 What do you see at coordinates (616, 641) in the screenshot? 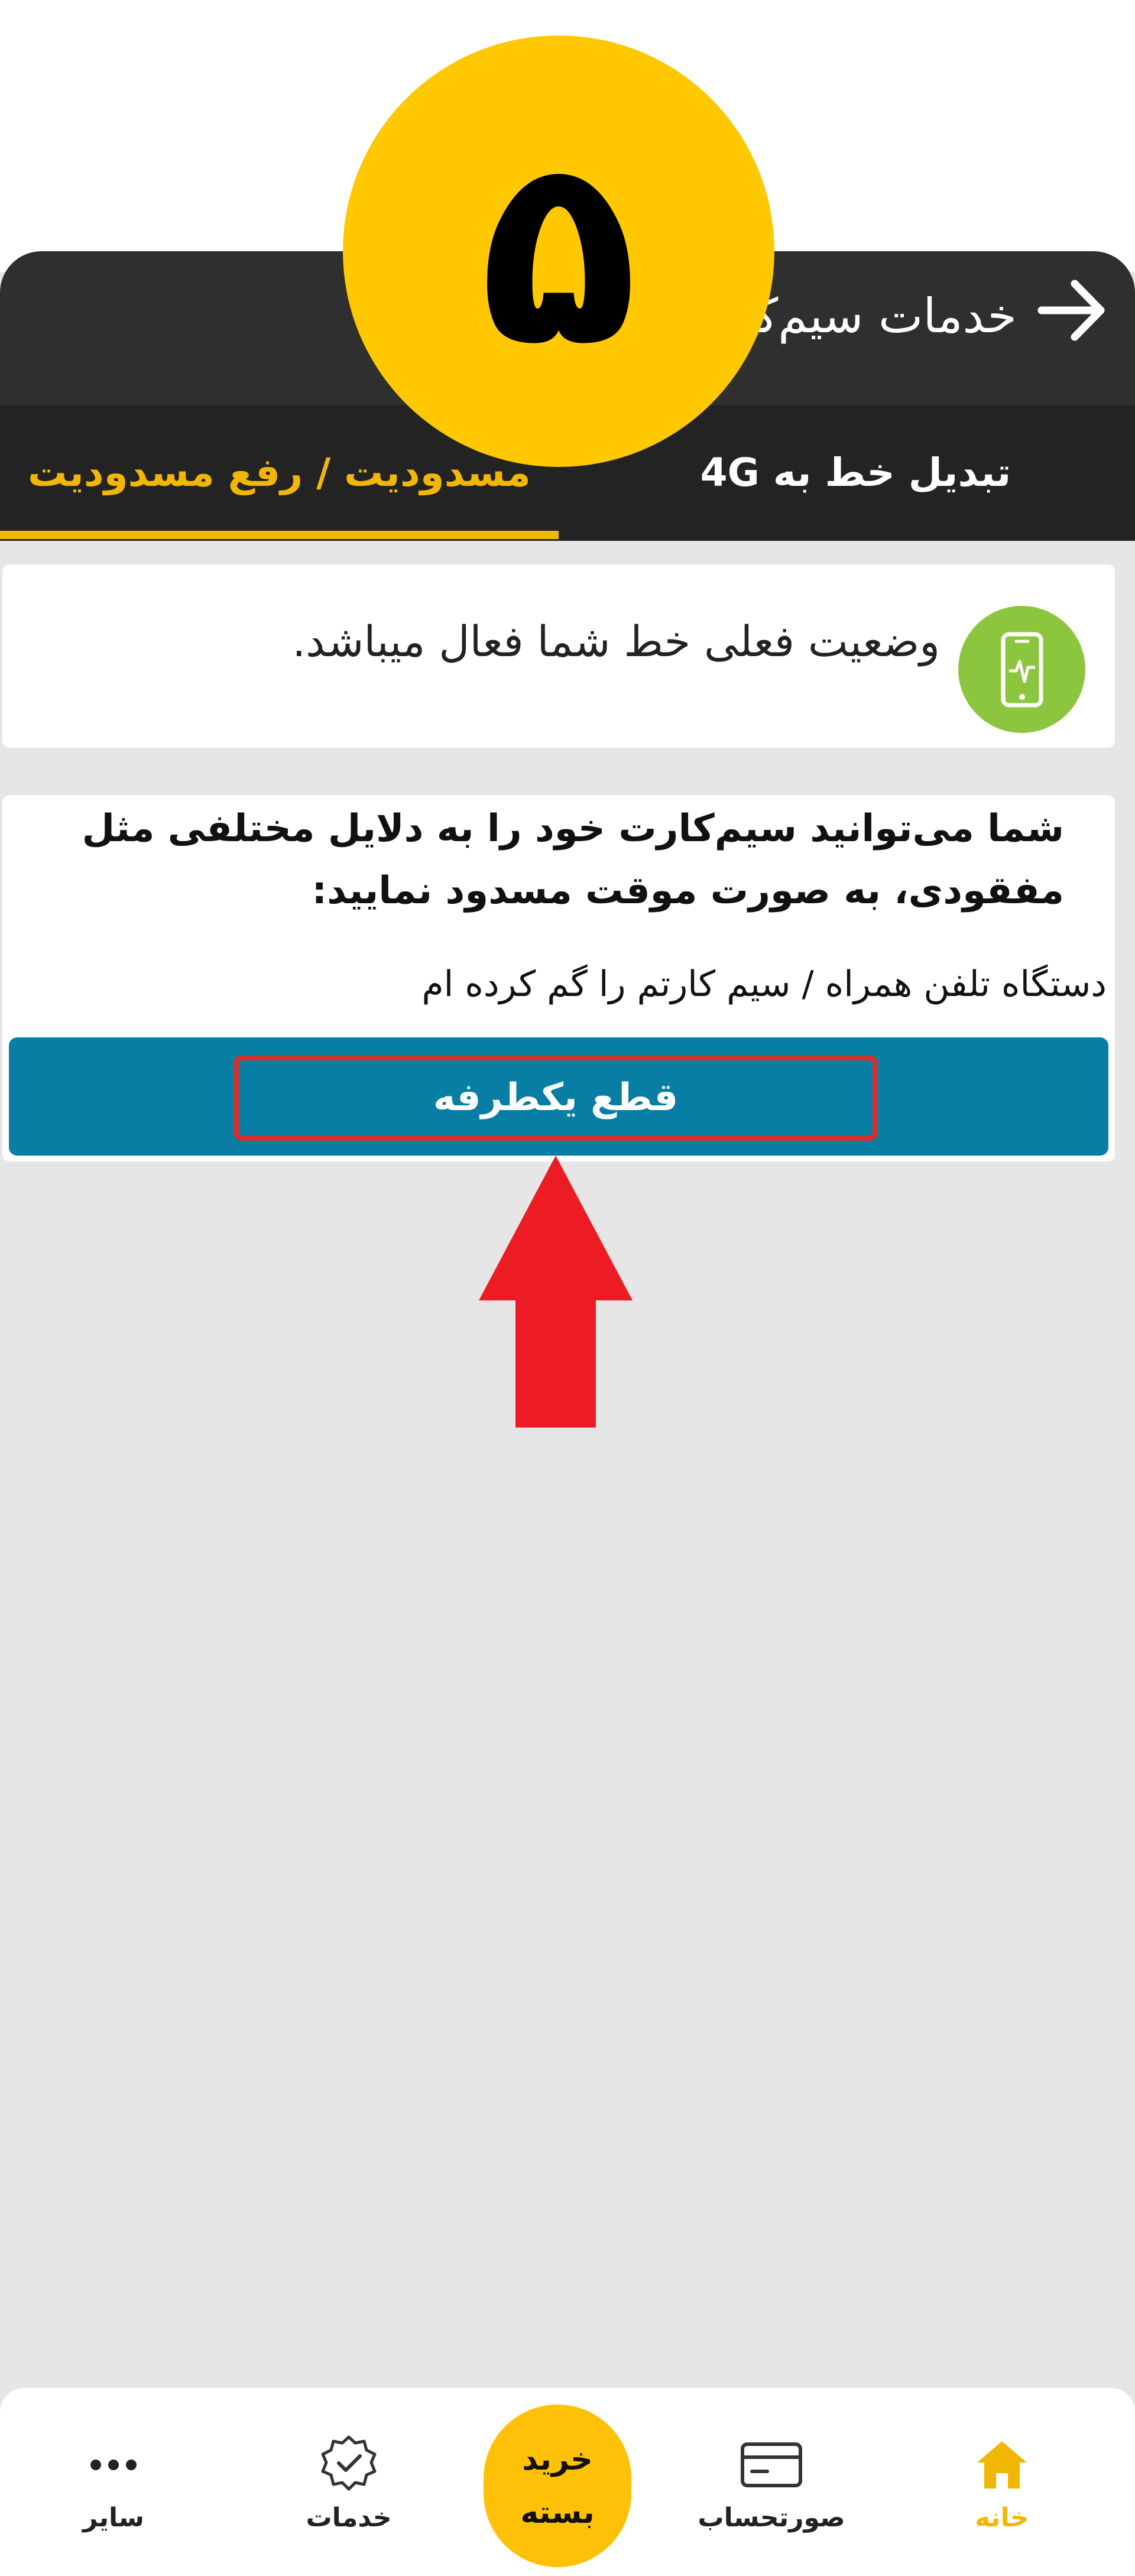
I see `line-status-text: وضعیت فعلی خط شما فعال میباشد.` at bounding box center [616, 641].